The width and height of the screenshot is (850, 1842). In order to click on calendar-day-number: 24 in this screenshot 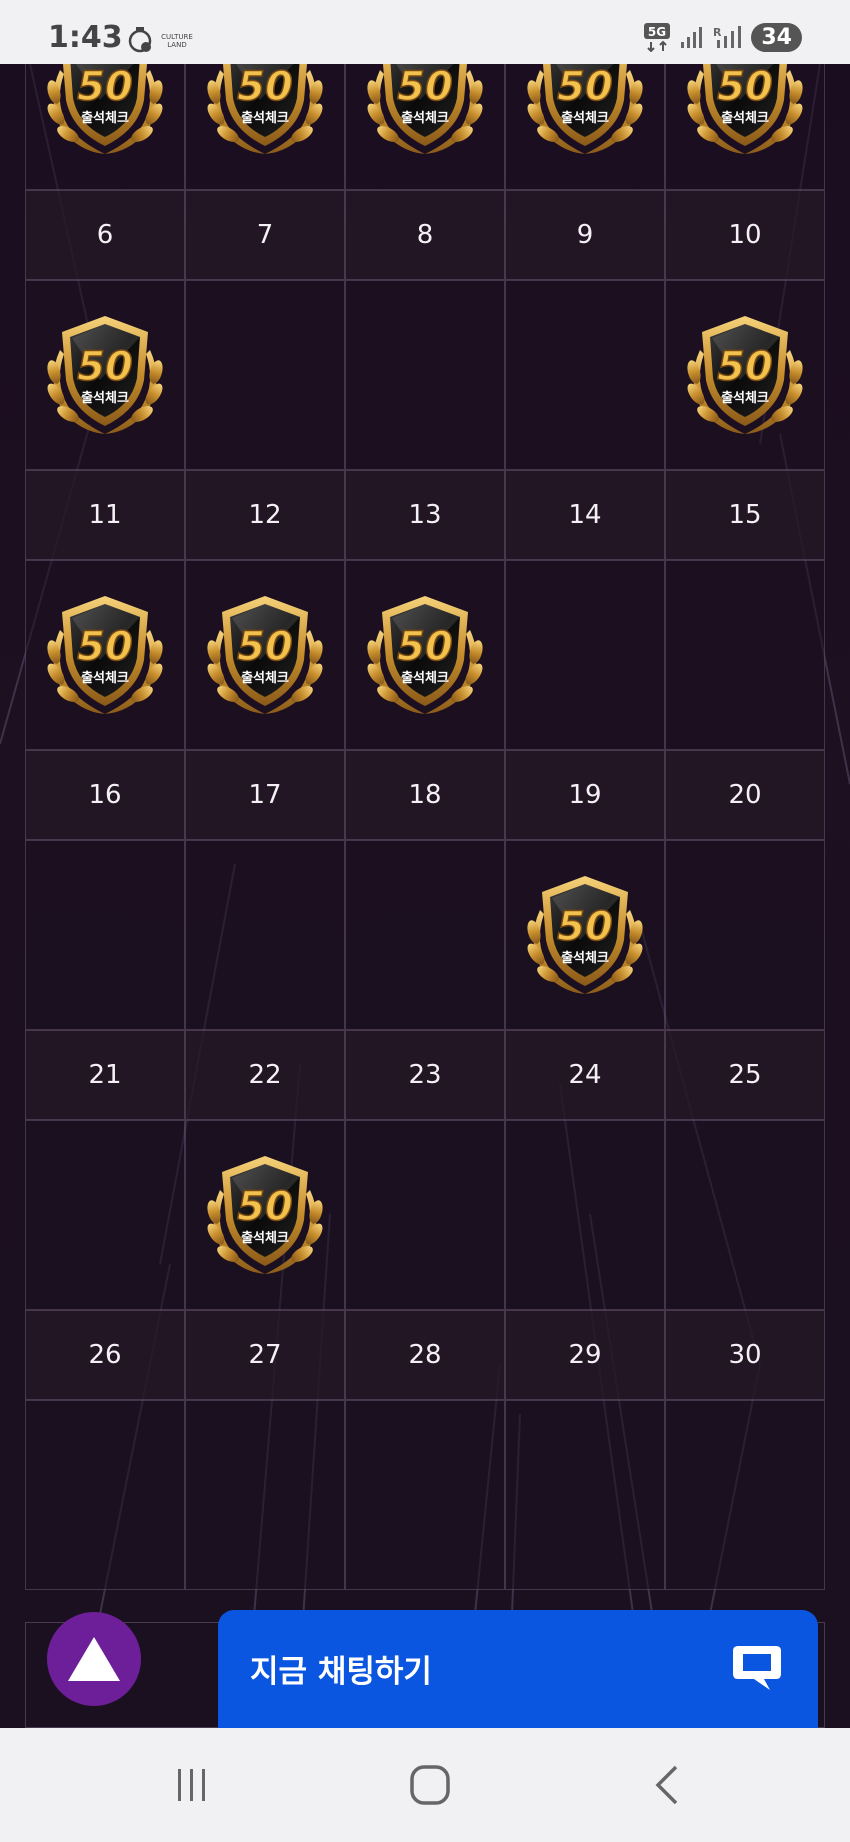, I will do `click(585, 1075)`.